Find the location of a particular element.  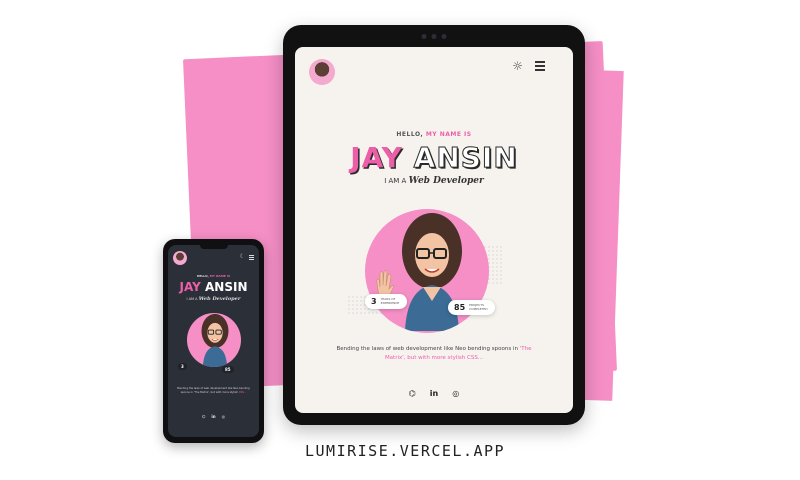

moon-icon: ☾ is located at coordinates (242, 256).